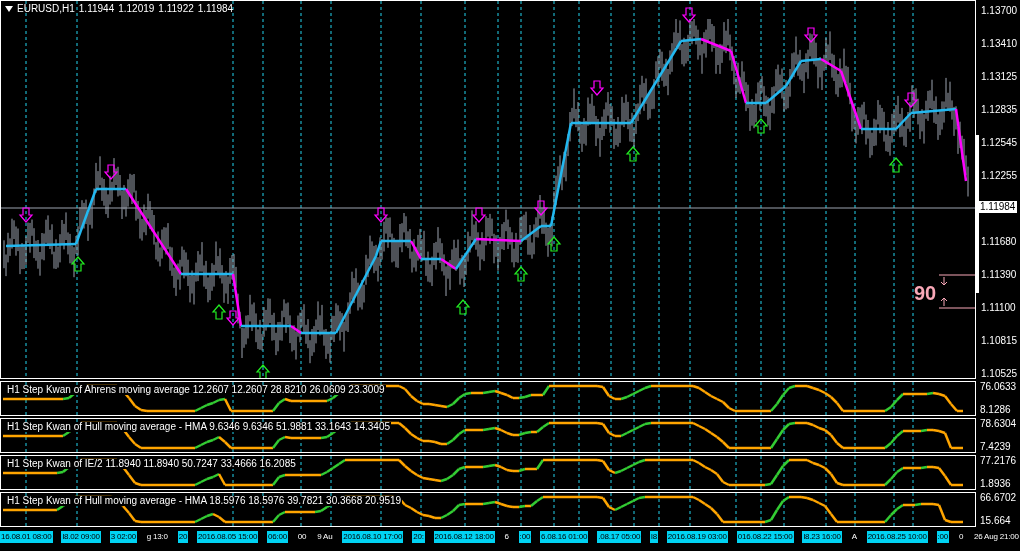  I want to click on ohlc-value: 1.12019, so click(136, 9).